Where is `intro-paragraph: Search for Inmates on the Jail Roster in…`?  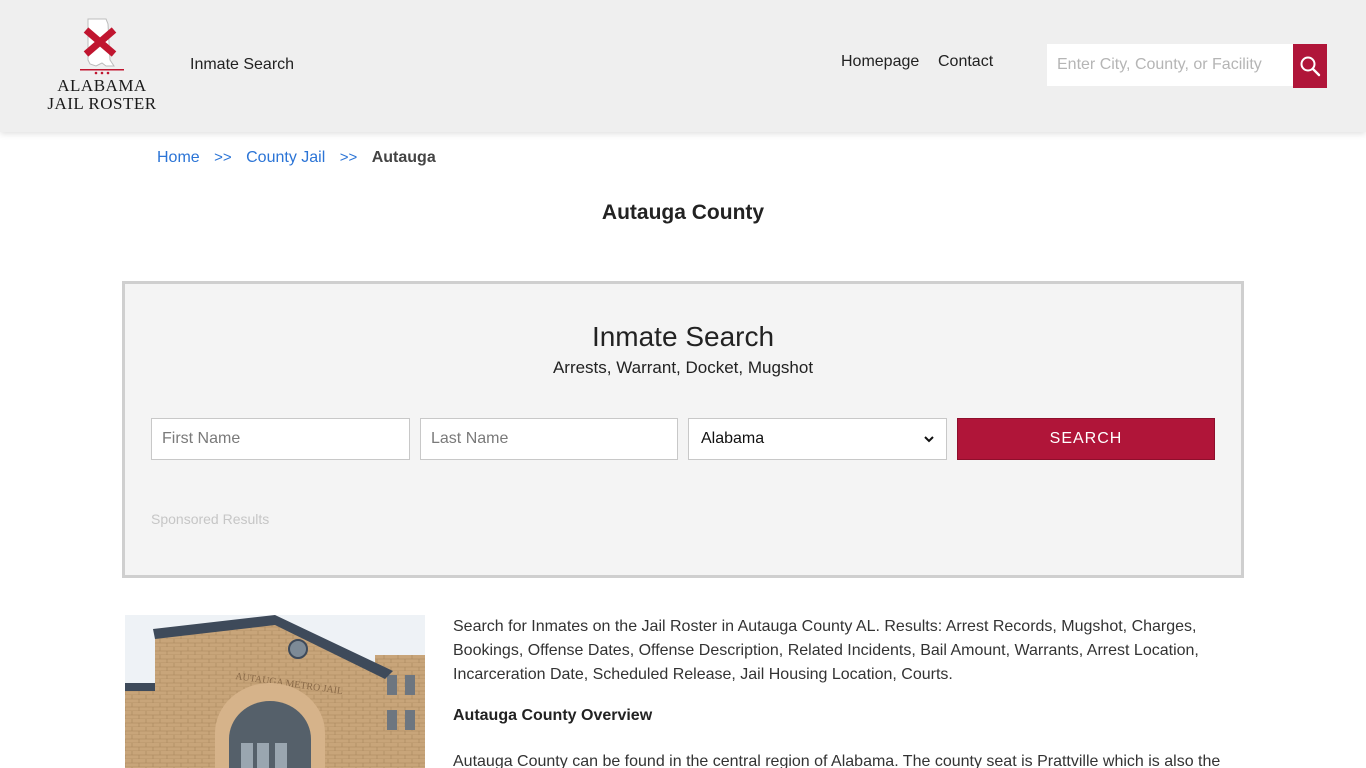 intro-paragraph: Search for Inmates on the Jail Roster in… is located at coordinates (826, 650).